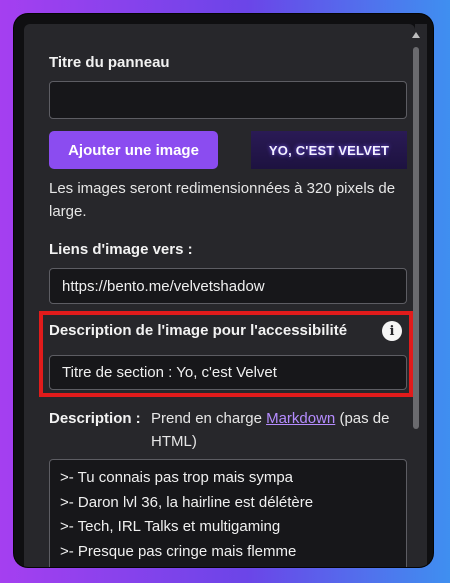 This screenshot has height=583, width=450. Describe the element at coordinates (416, 35) in the screenshot. I see `scroll-up-icon` at that location.